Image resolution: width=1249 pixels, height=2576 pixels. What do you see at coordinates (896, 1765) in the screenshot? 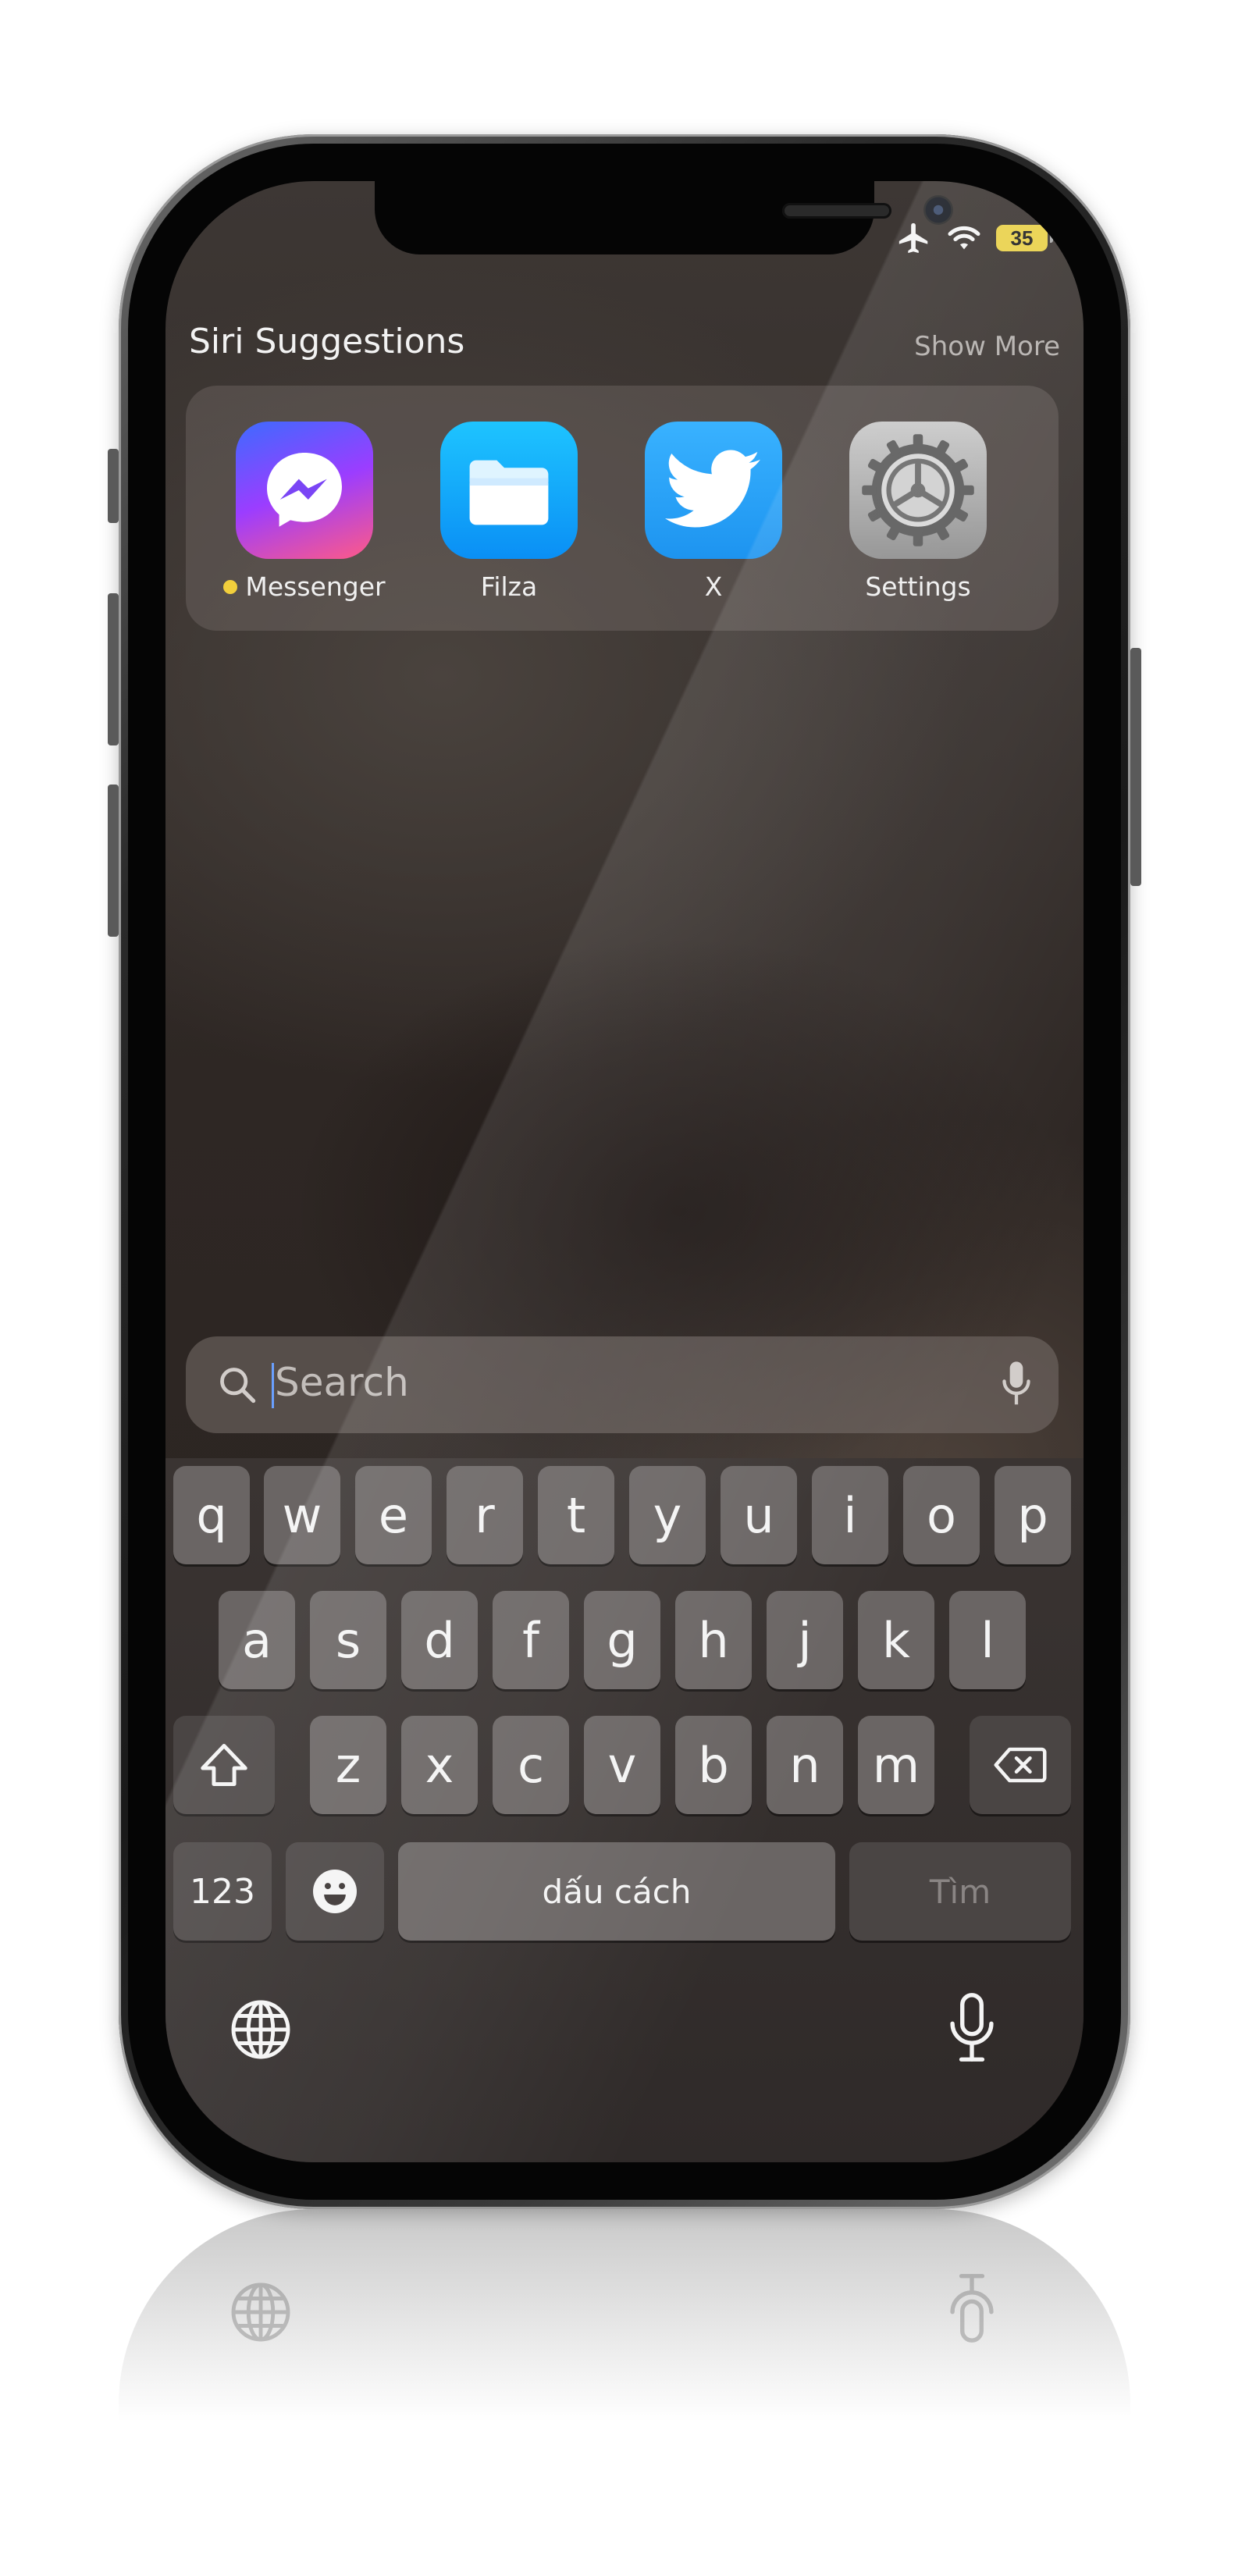
I see `key-m: m` at bounding box center [896, 1765].